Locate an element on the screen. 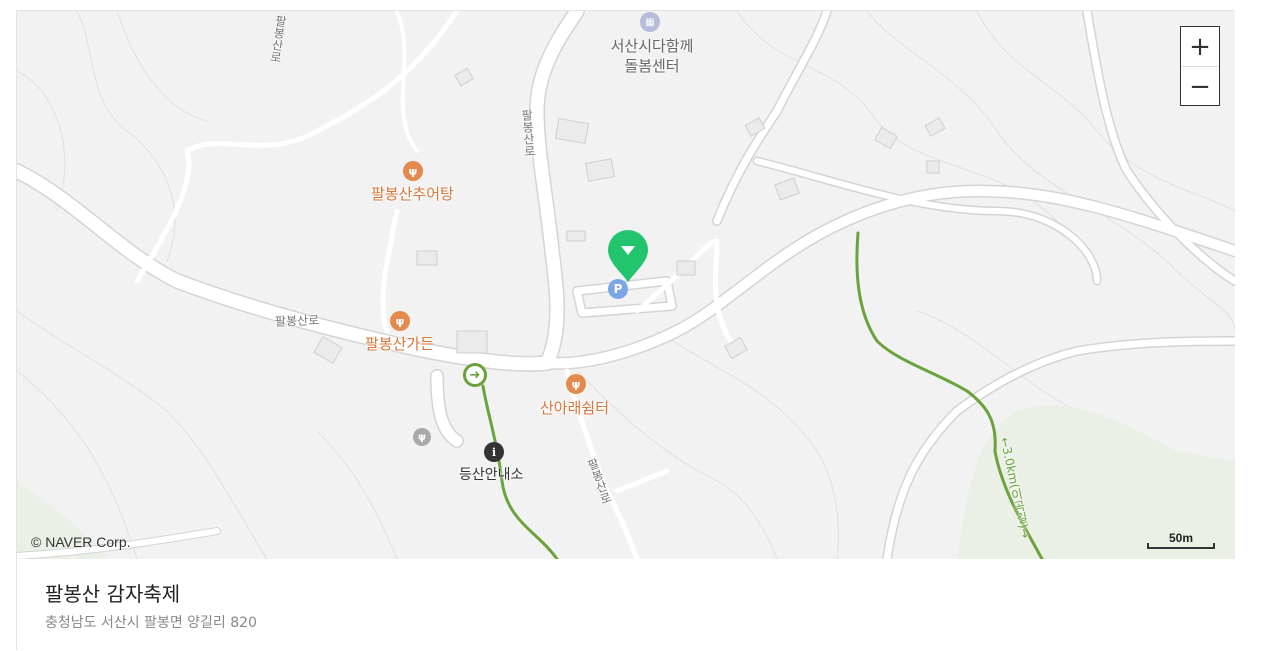 The image size is (1268, 651). zoom-in-button: + is located at coordinates (1200, 47).